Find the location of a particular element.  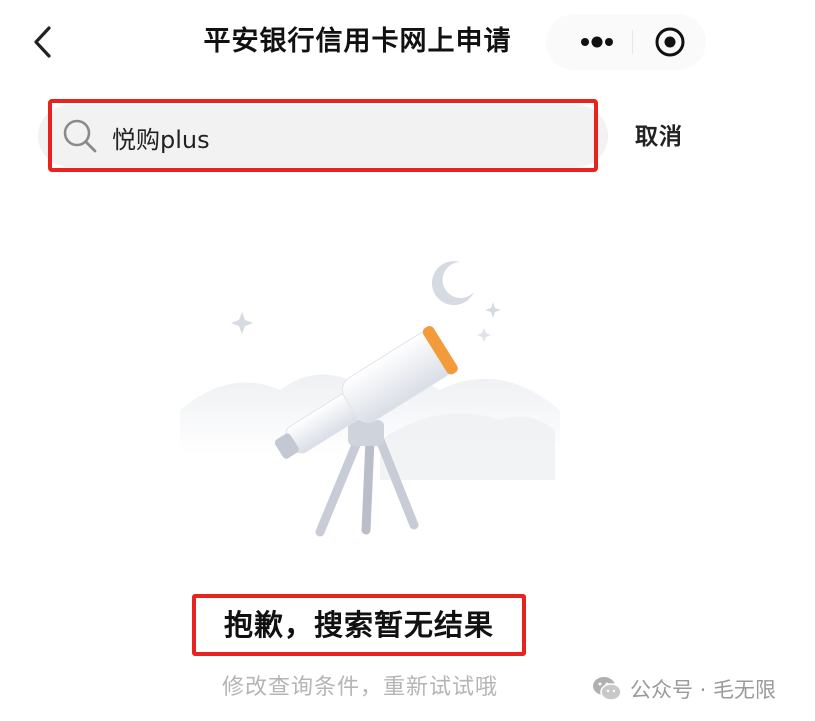

more-dots-icon is located at coordinates (597, 42).